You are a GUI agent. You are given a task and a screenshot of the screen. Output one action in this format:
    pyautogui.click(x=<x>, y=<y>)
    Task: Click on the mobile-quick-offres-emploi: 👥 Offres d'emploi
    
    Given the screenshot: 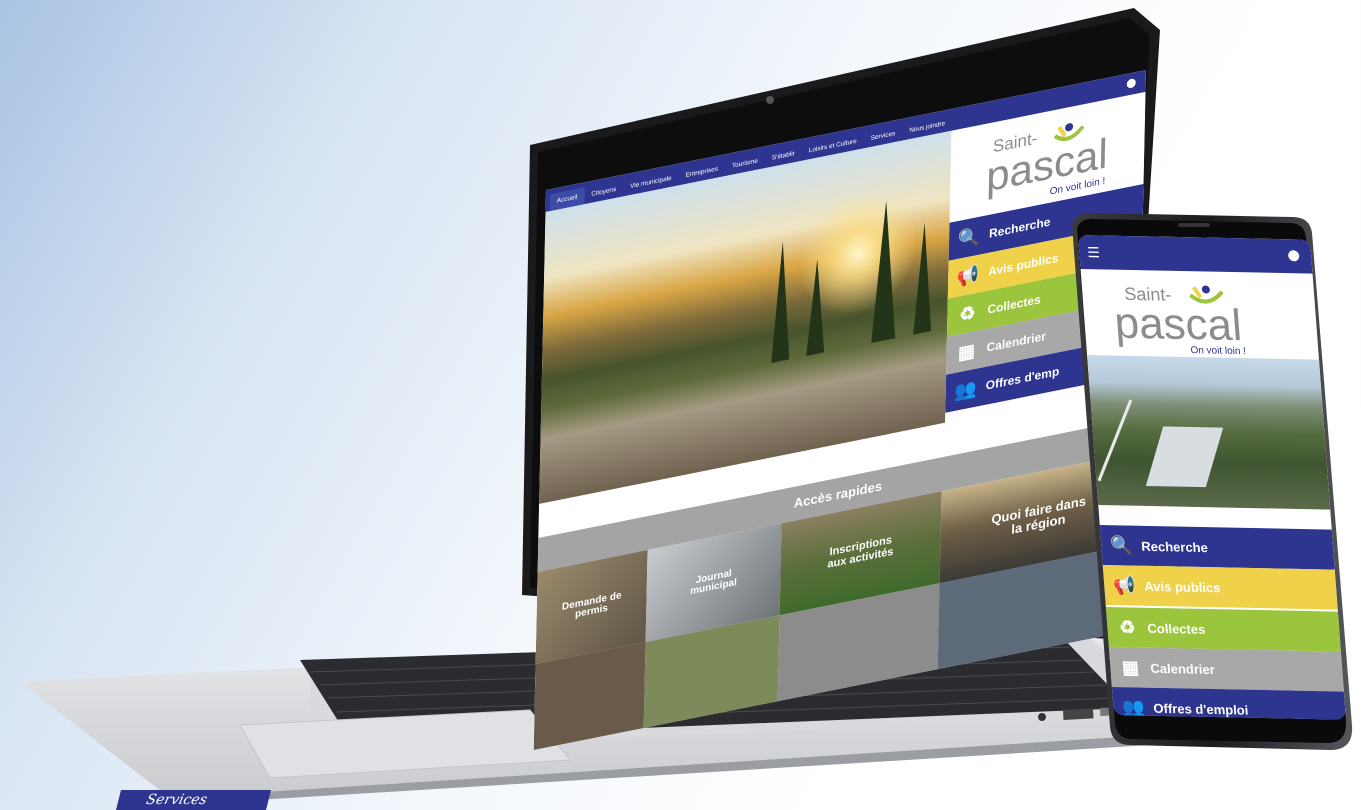 What is the action you would take?
    pyautogui.click(x=1228, y=703)
    